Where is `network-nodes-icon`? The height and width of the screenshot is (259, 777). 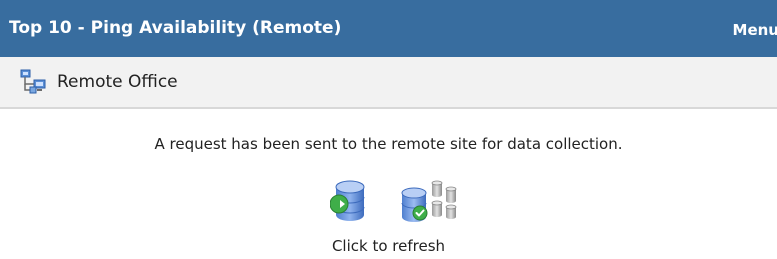
network-nodes-icon is located at coordinates (33, 81).